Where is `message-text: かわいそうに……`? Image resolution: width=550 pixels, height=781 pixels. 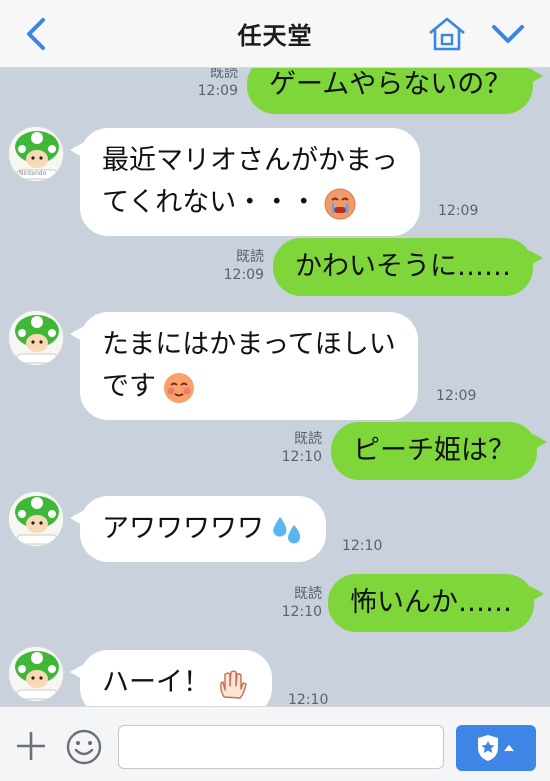 message-text: かわいそうに…… is located at coordinates (403, 266).